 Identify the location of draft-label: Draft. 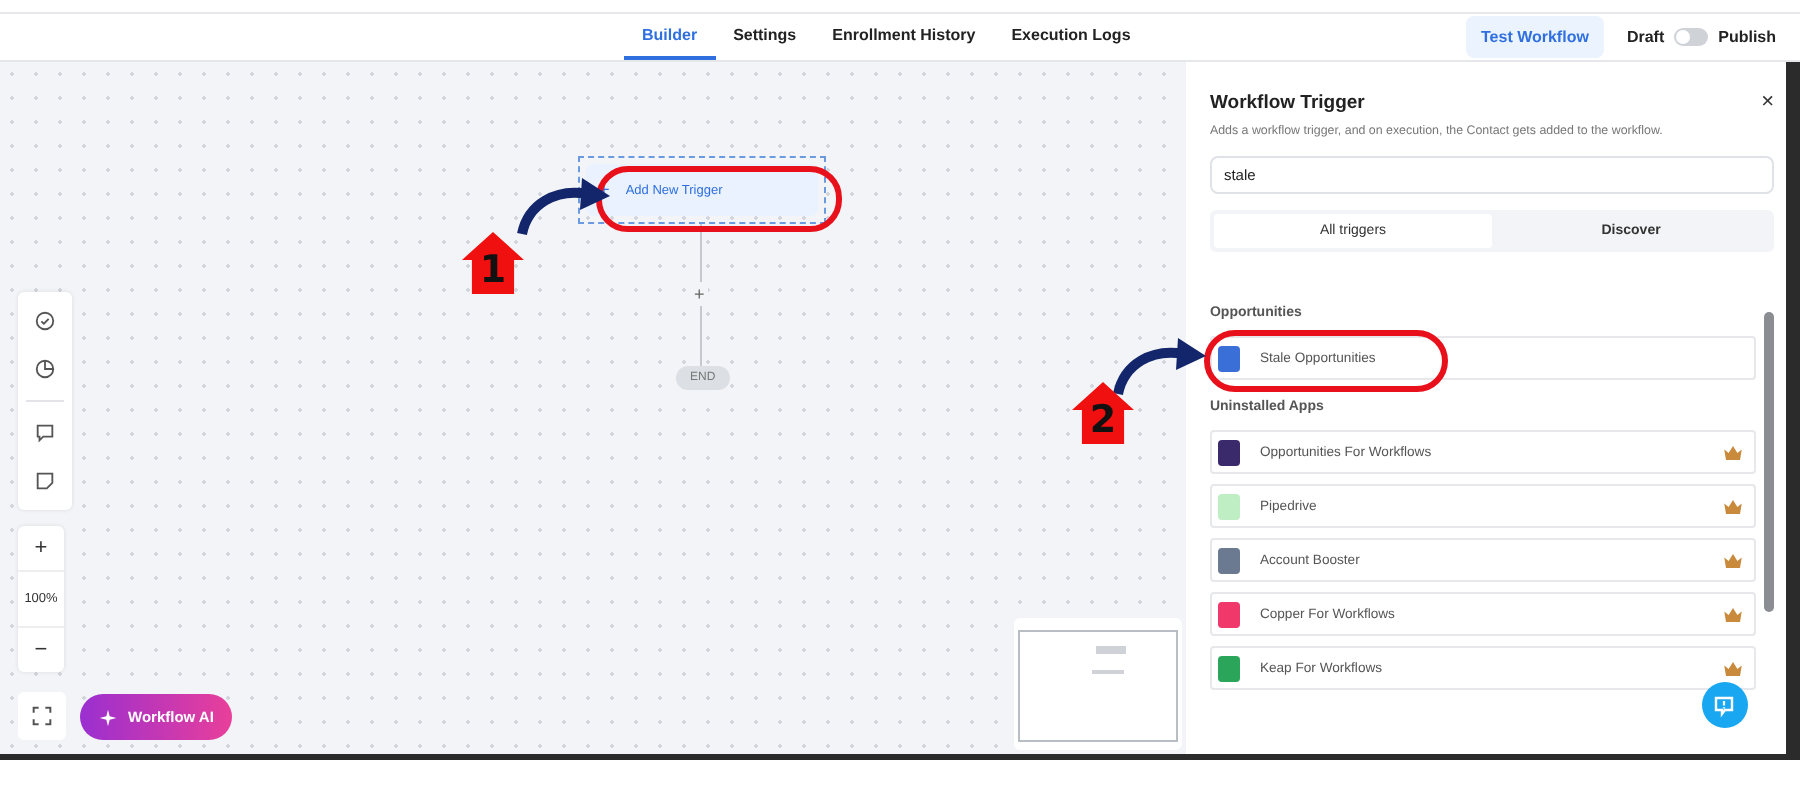
(1645, 37).